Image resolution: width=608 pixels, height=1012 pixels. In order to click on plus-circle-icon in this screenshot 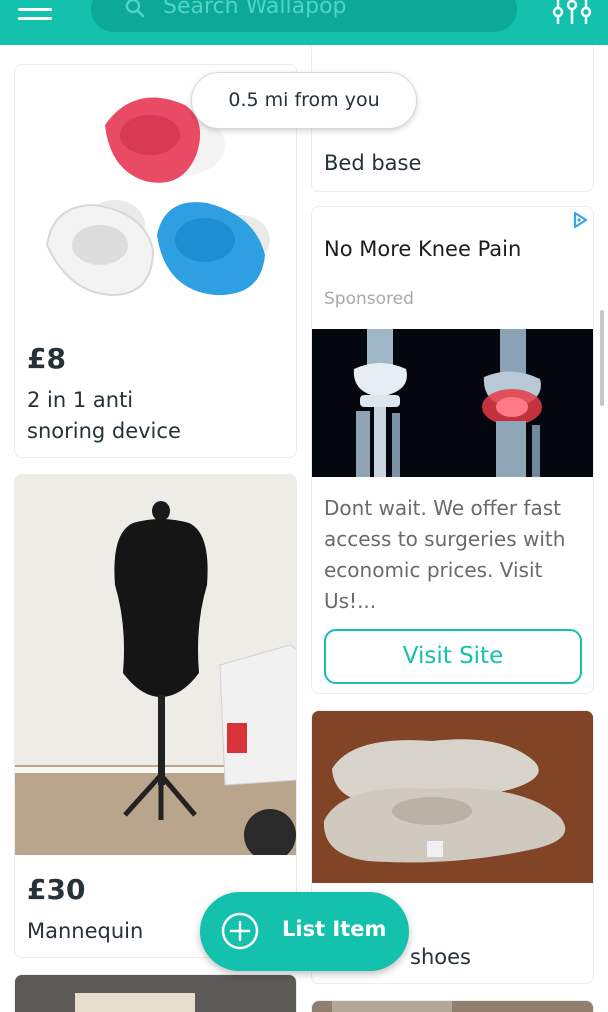, I will do `click(240, 931)`.